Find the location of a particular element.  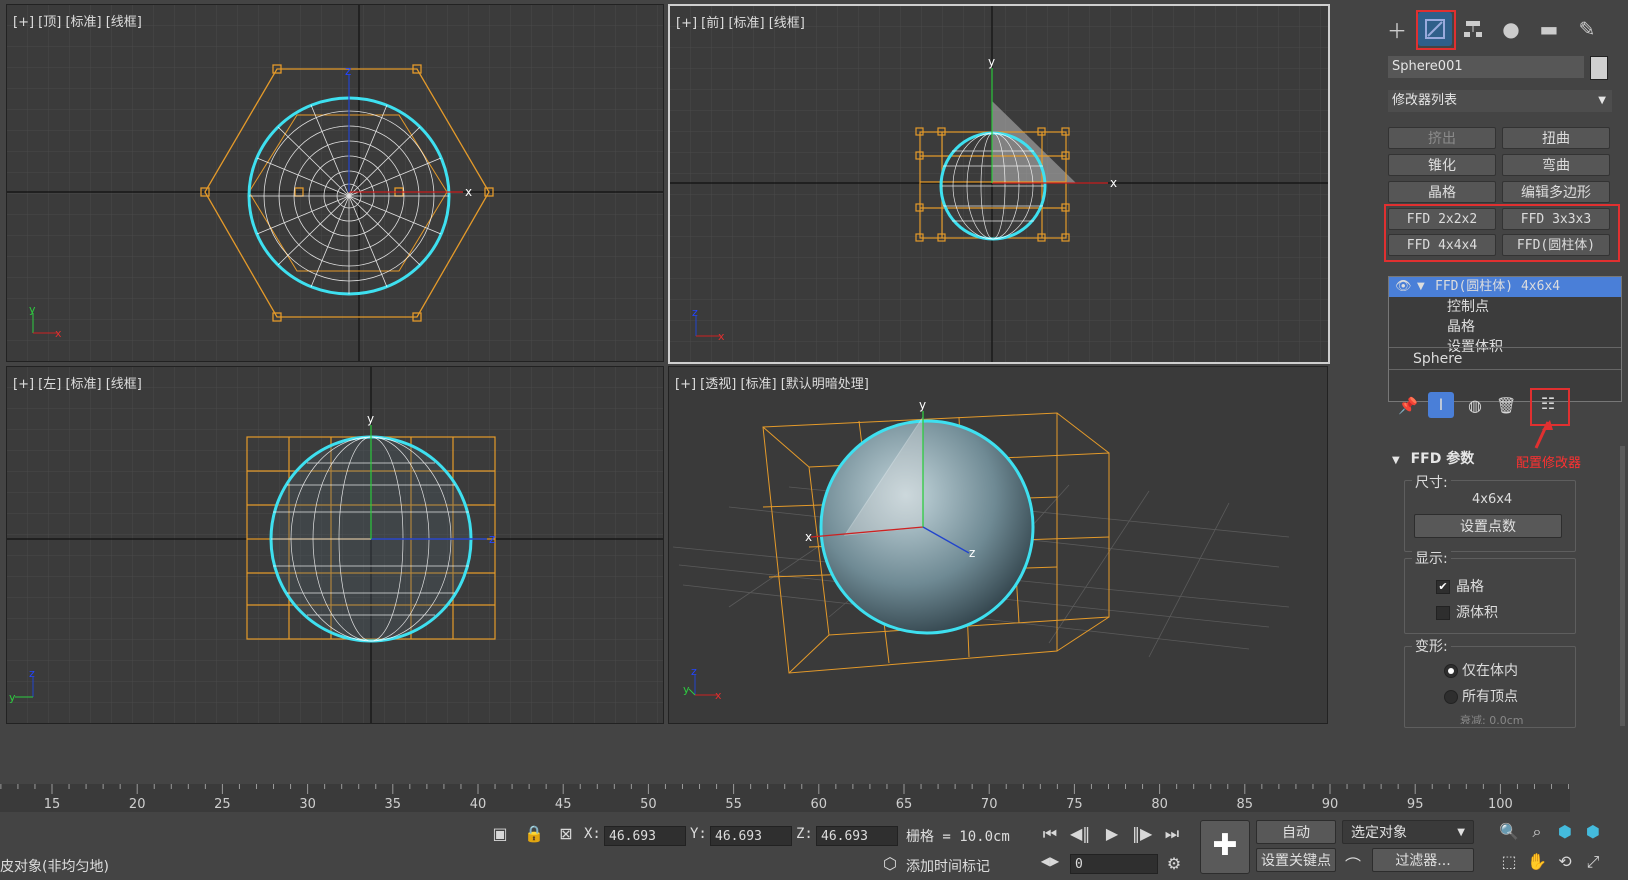

bend-button: 弯曲 is located at coordinates (1556, 165).